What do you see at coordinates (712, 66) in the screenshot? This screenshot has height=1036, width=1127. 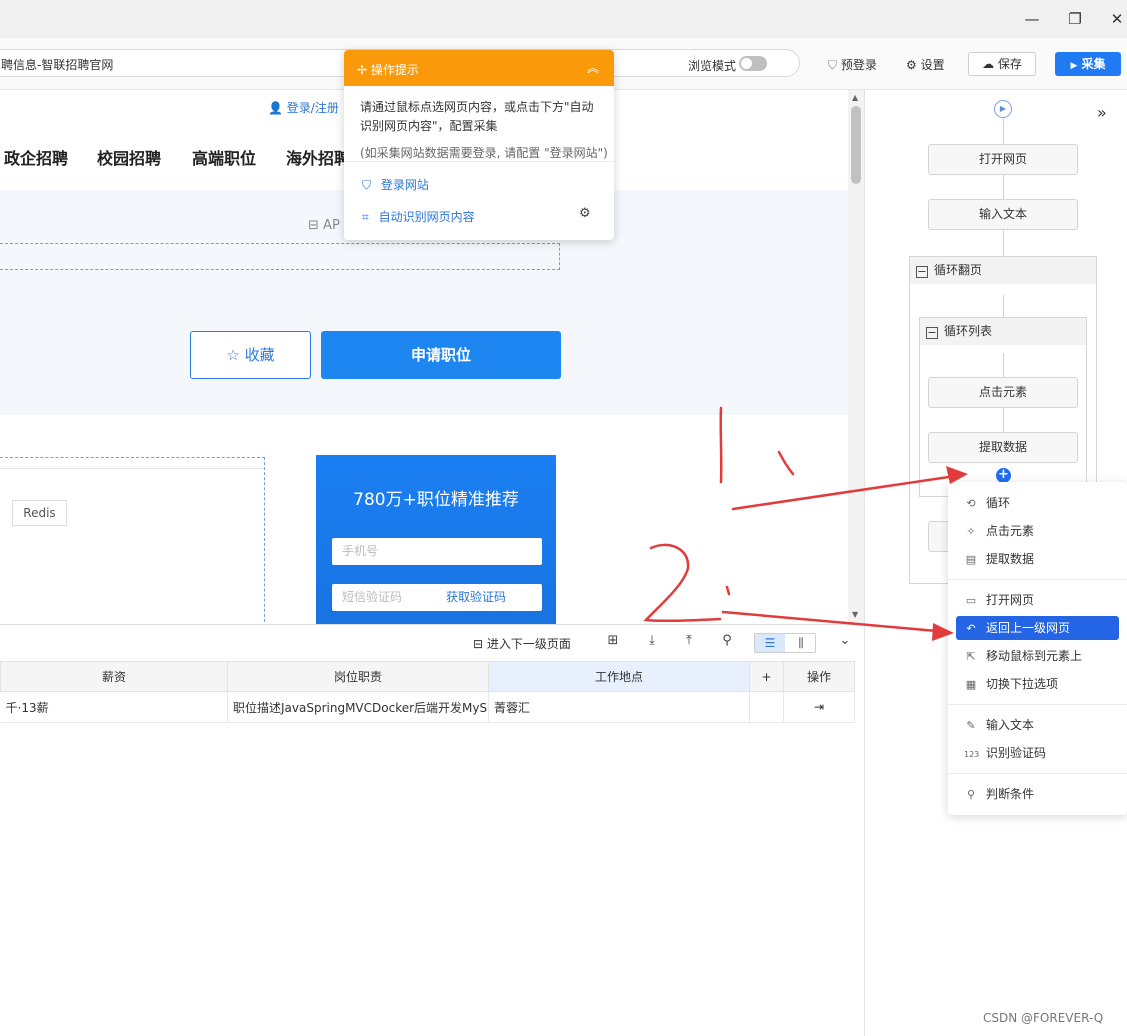 I see `browse-mode-label: 浏览模式` at bounding box center [712, 66].